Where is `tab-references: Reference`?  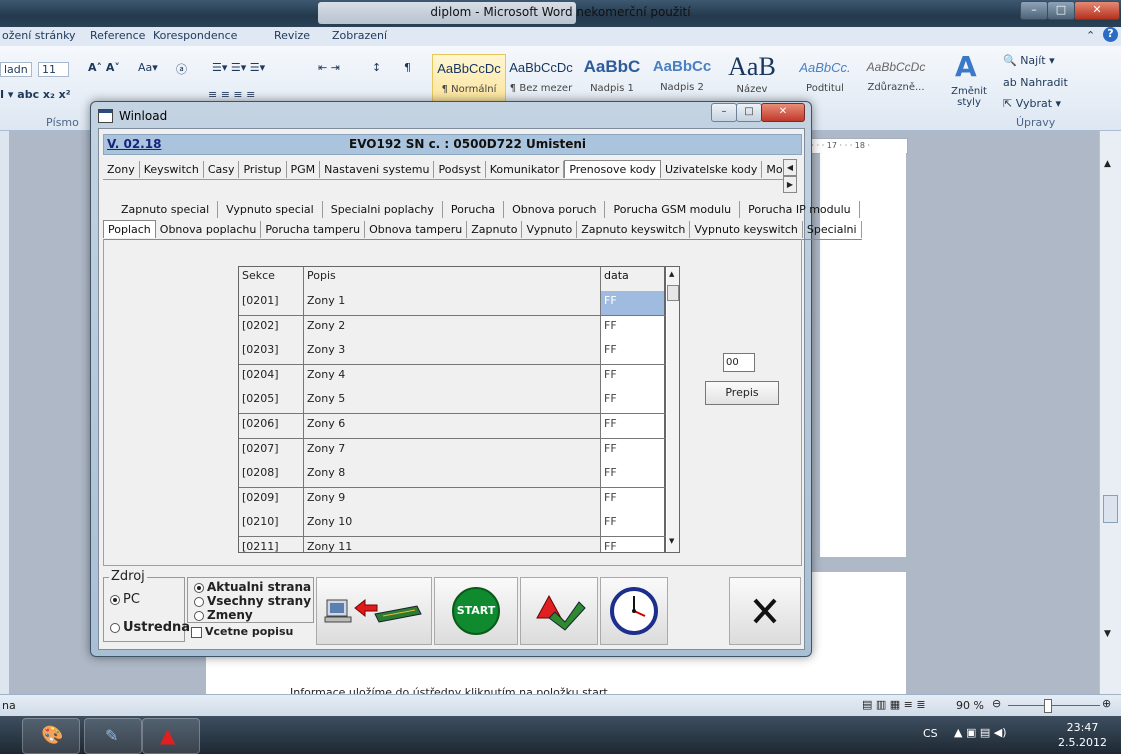
tab-references: Reference is located at coordinates (117, 35).